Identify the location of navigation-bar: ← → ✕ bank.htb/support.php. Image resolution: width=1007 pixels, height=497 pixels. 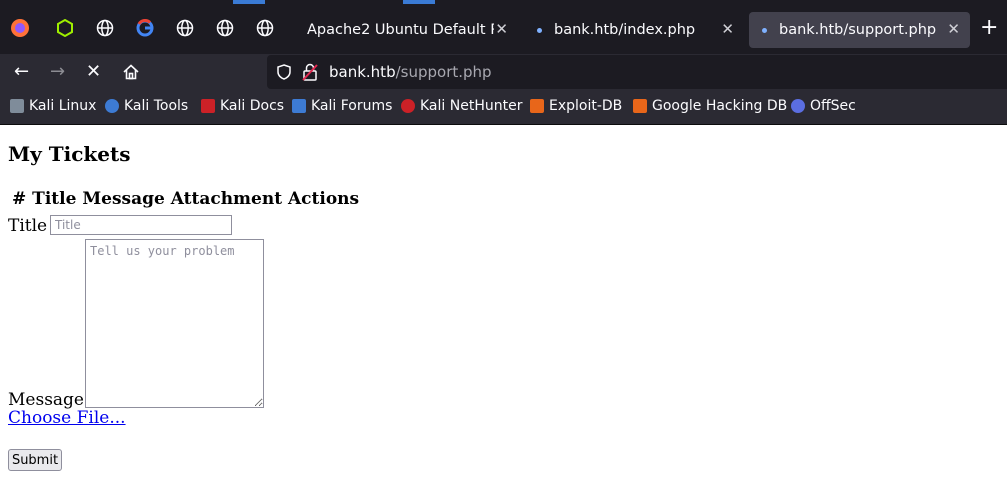
(503, 72).